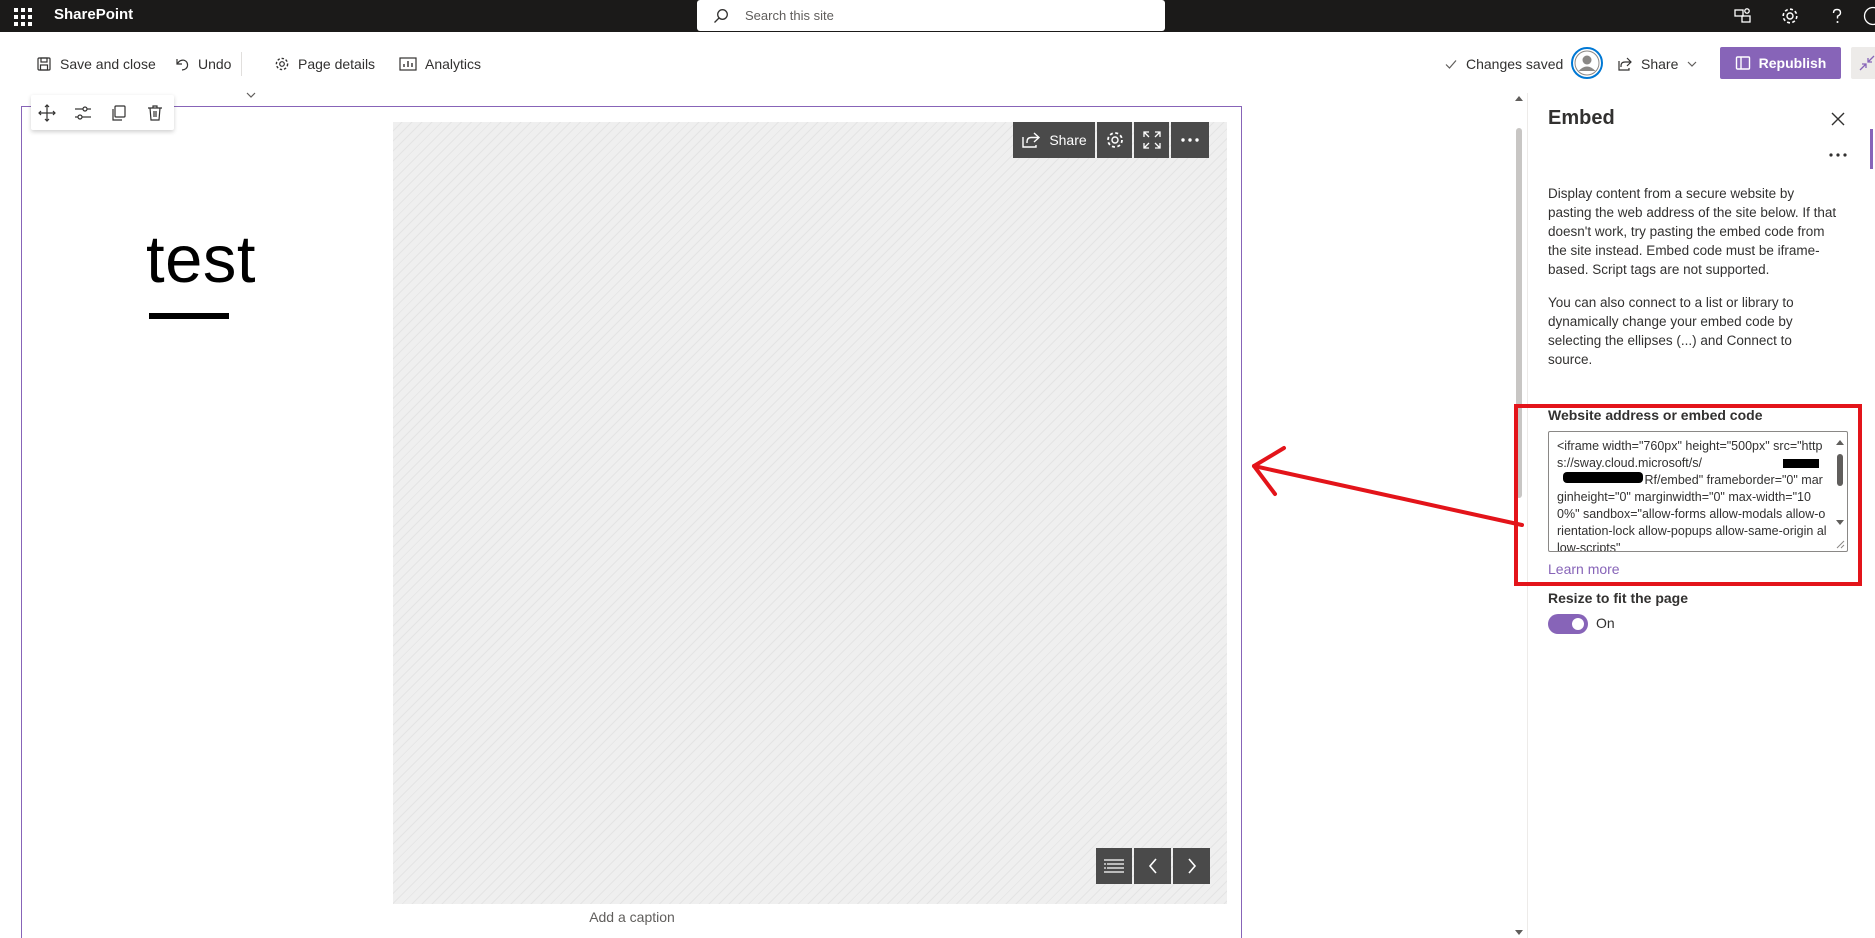  What do you see at coordinates (1867, 63) in the screenshot?
I see `collapse-icon` at bounding box center [1867, 63].